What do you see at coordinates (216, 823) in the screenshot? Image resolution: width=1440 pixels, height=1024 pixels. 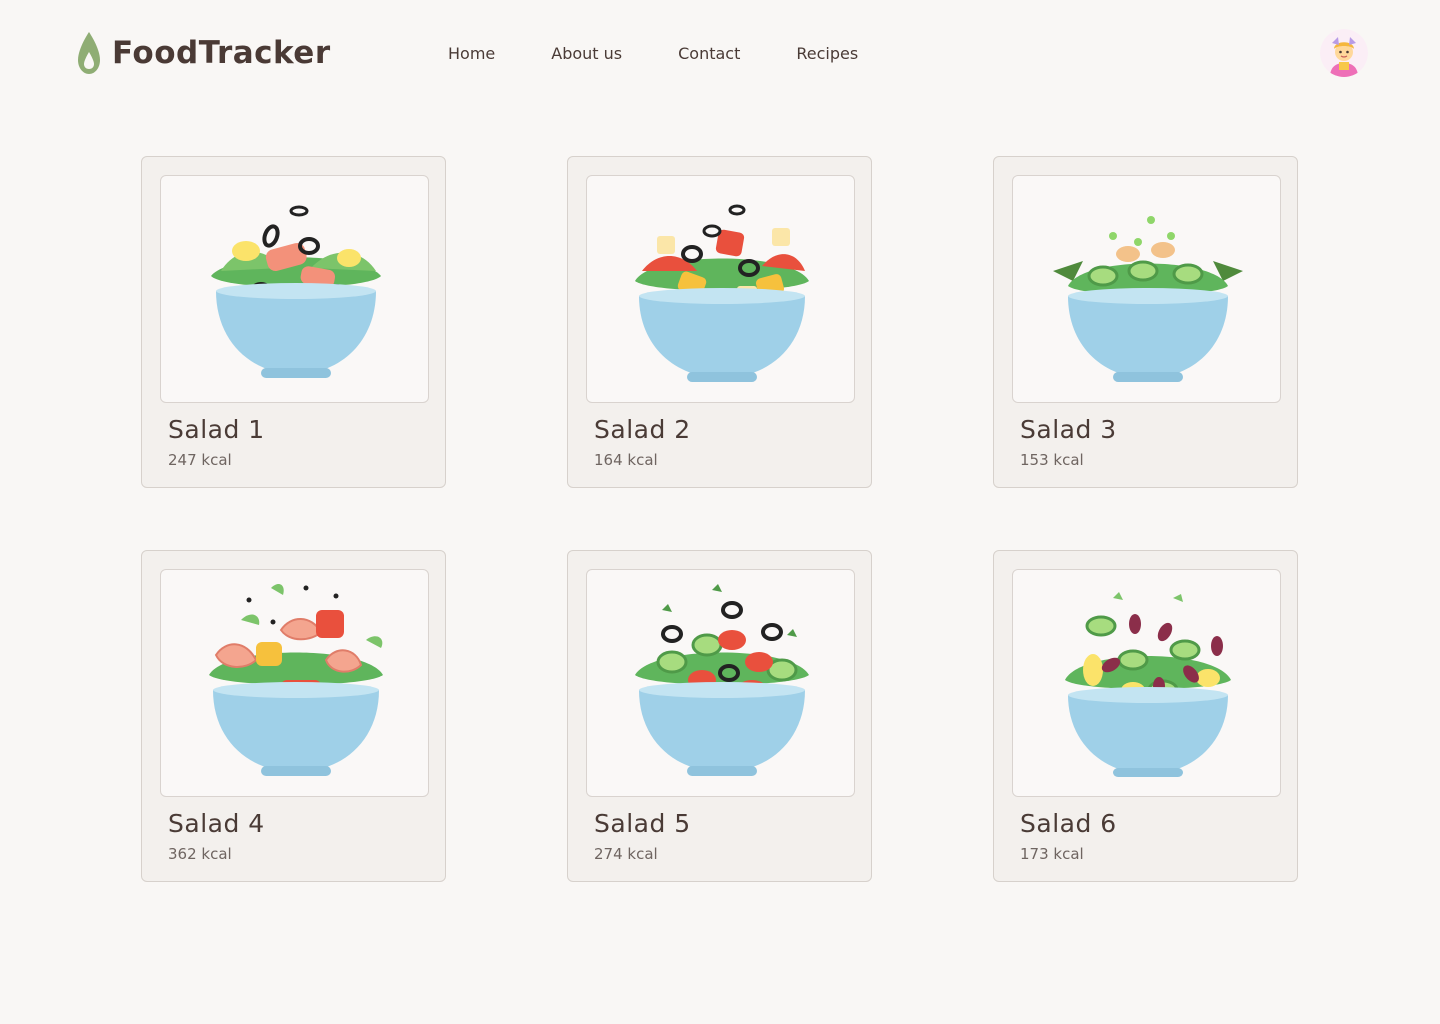 I see `recipe-title: Salad 4` at bounding box center [216, 823].